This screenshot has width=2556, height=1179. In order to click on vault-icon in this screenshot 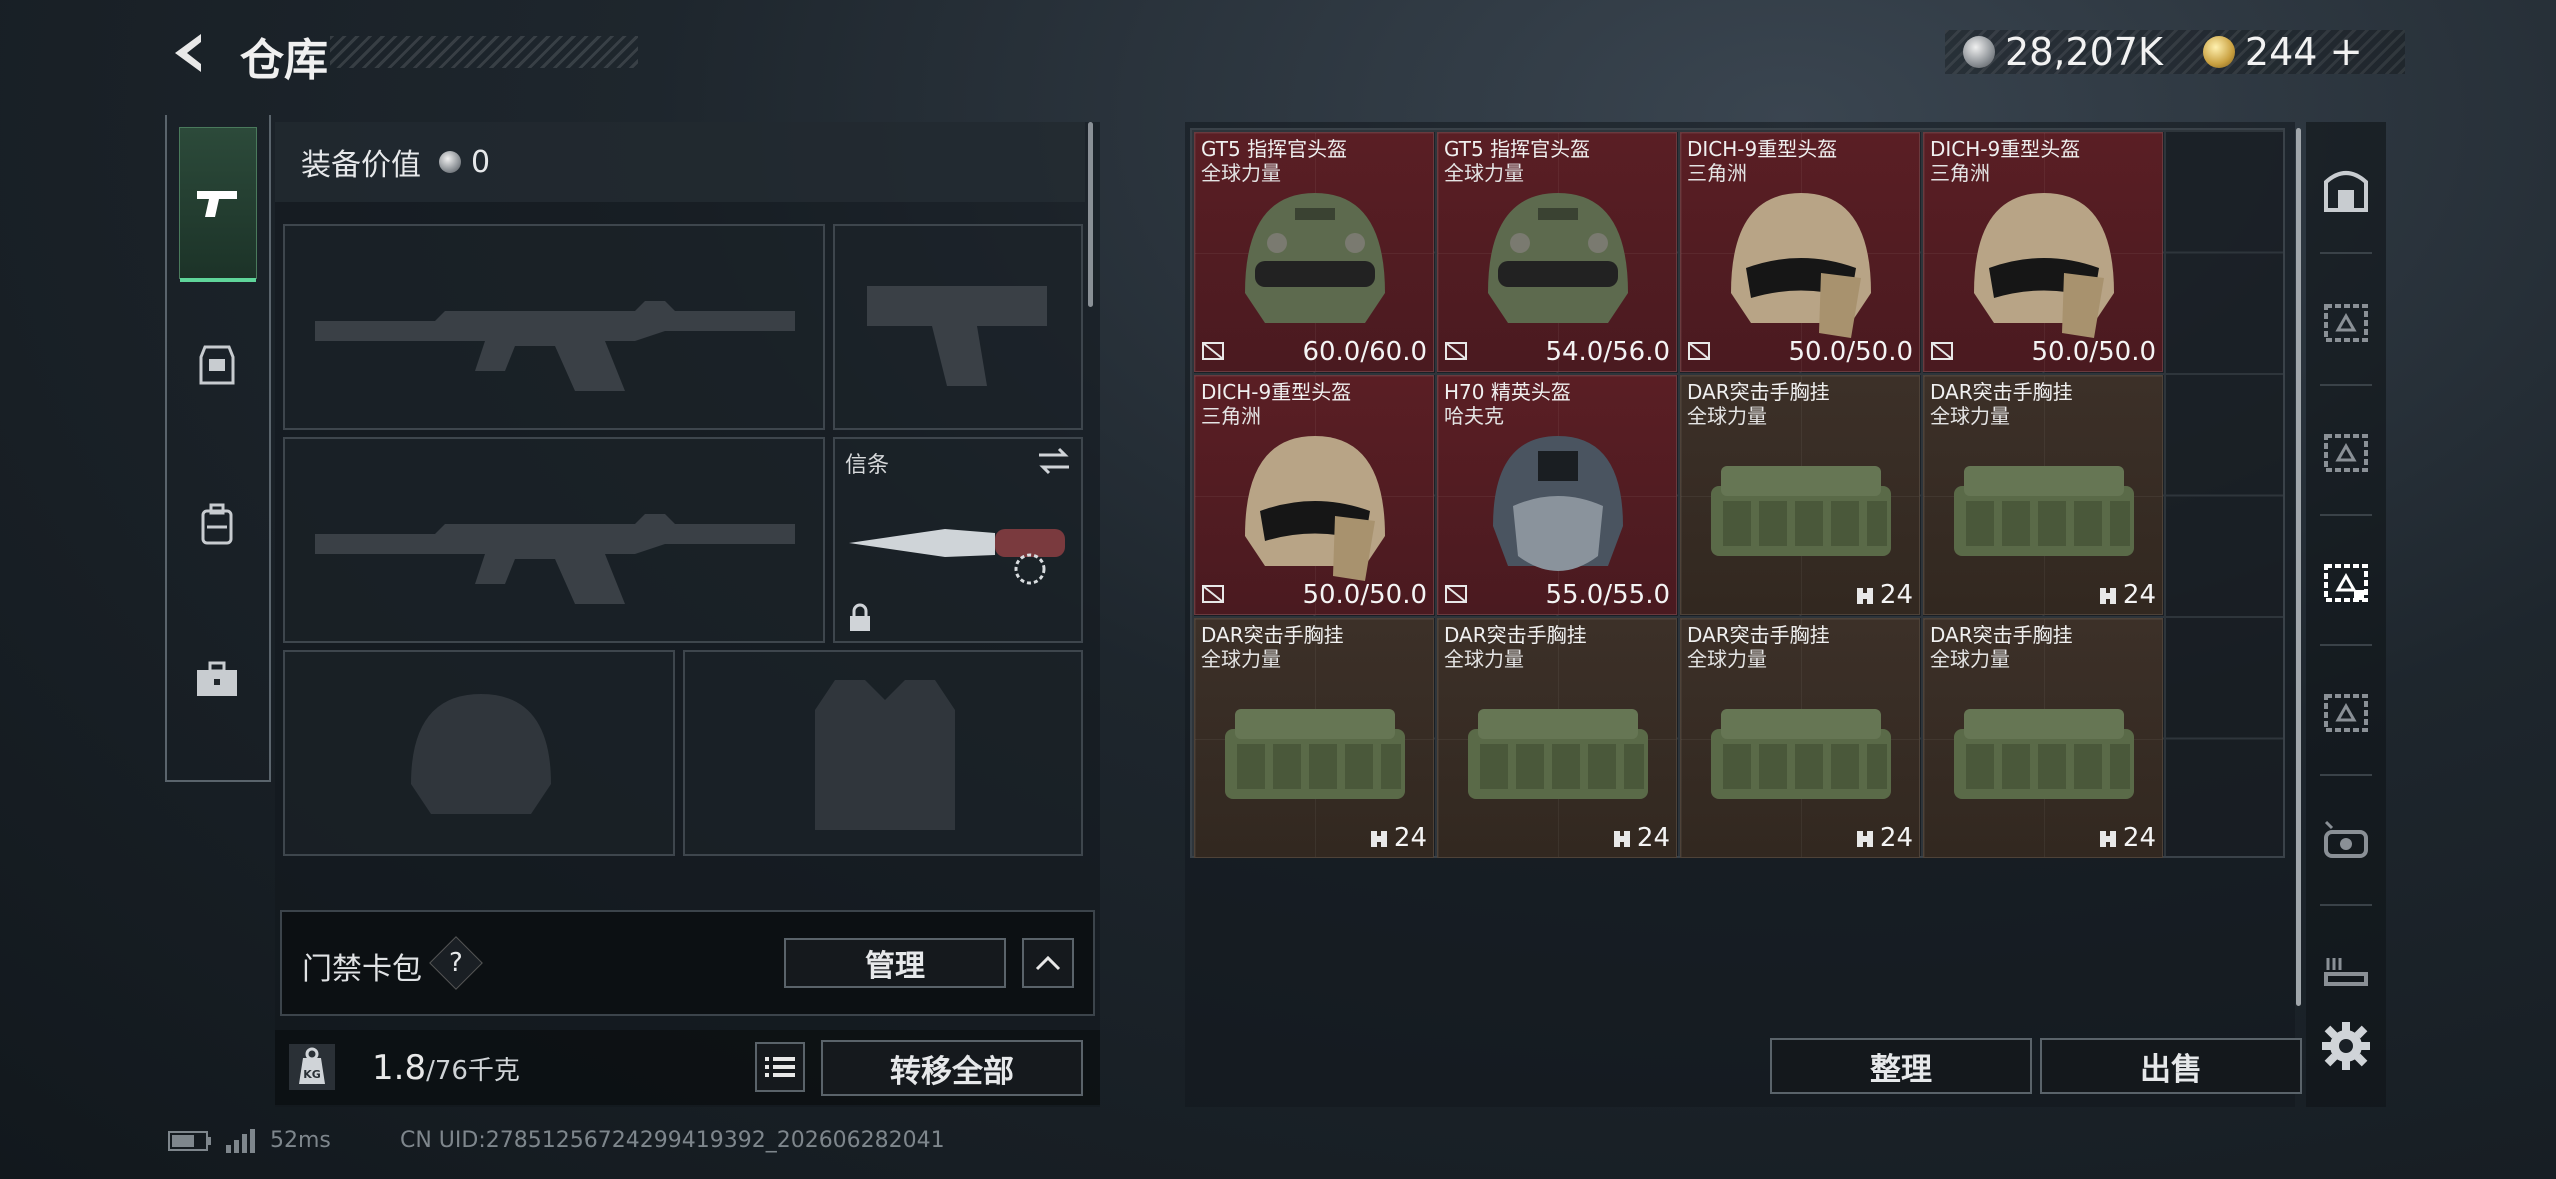, I will do `click(2346, 191)`.